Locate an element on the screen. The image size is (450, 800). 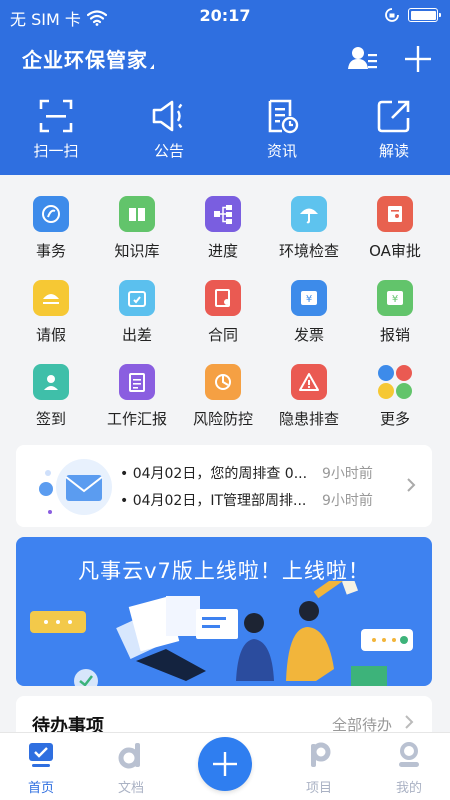
share-out-icon is located at coordinates (393, 116).